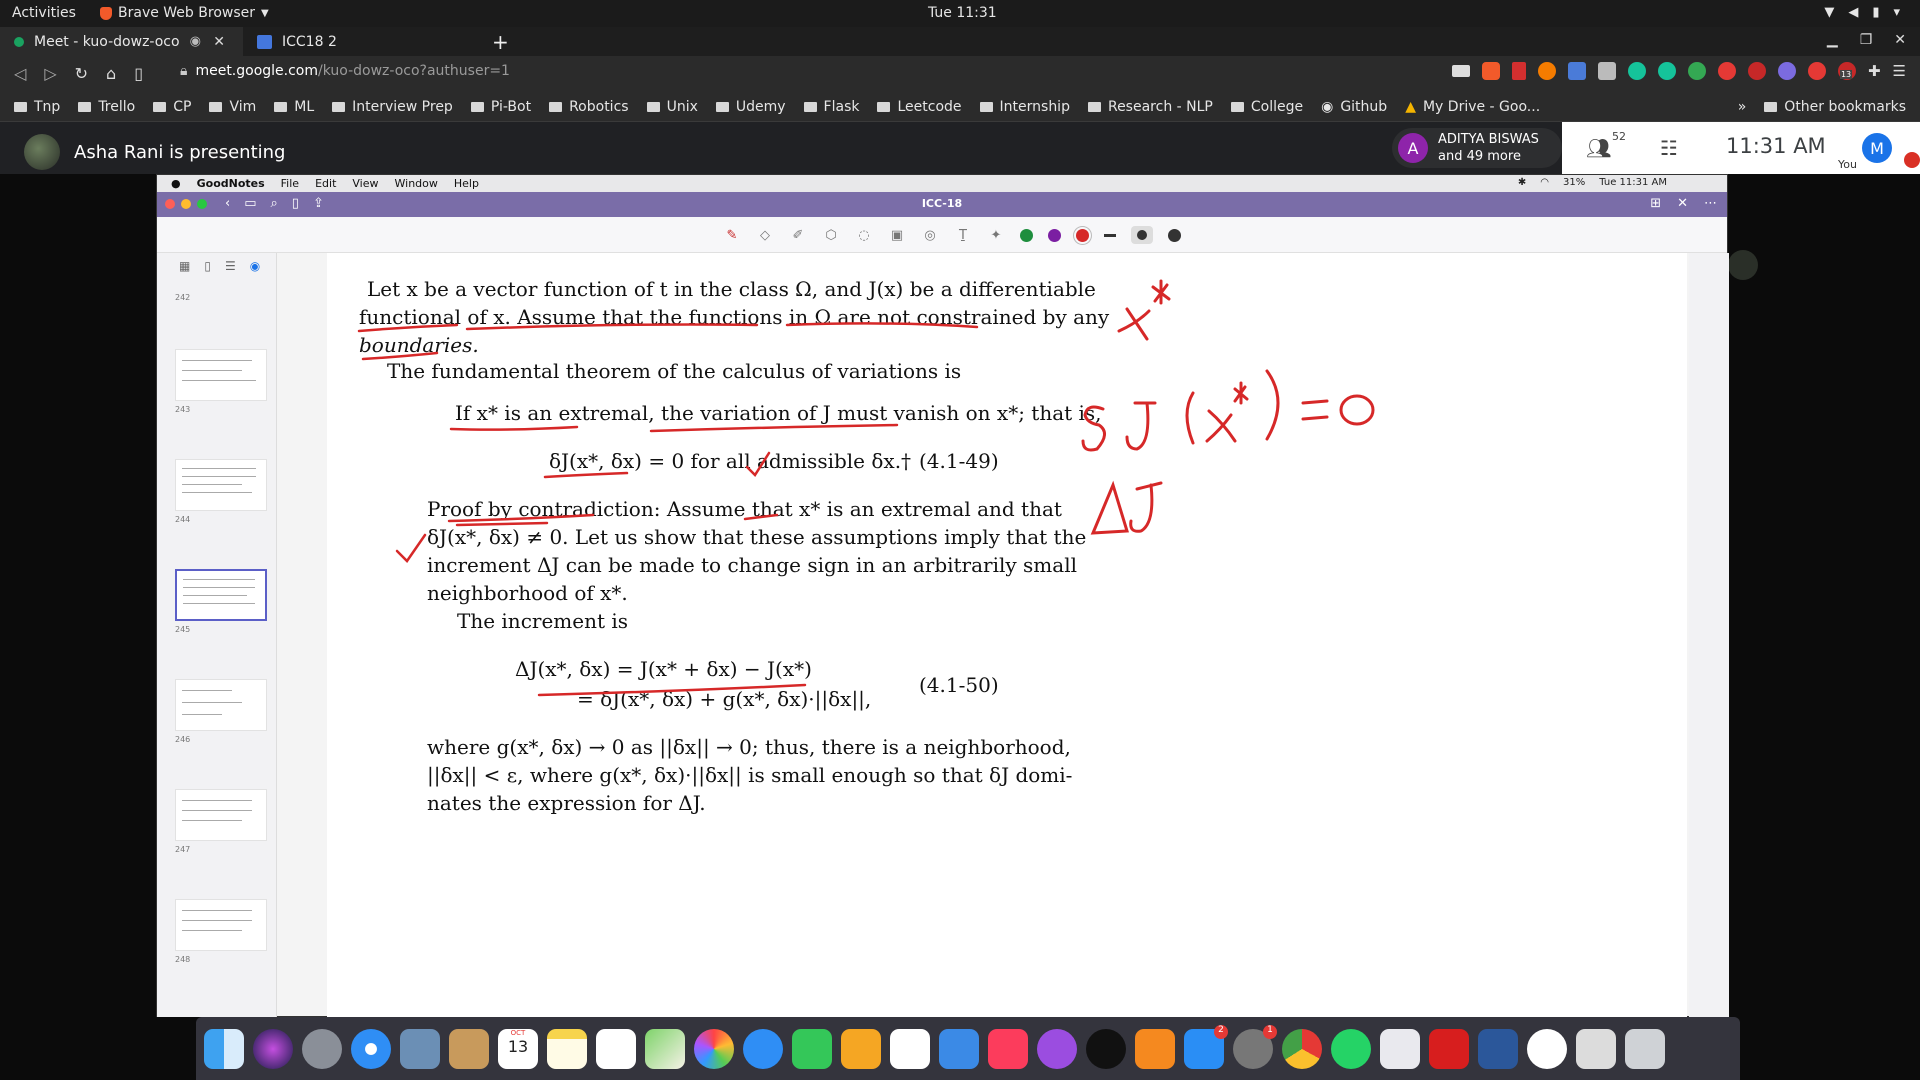 The height and width of the screenshot is (1080, 1920). I want to click on system-tray: ▼ ◀ ▮ ▾, so click(1862, 12).